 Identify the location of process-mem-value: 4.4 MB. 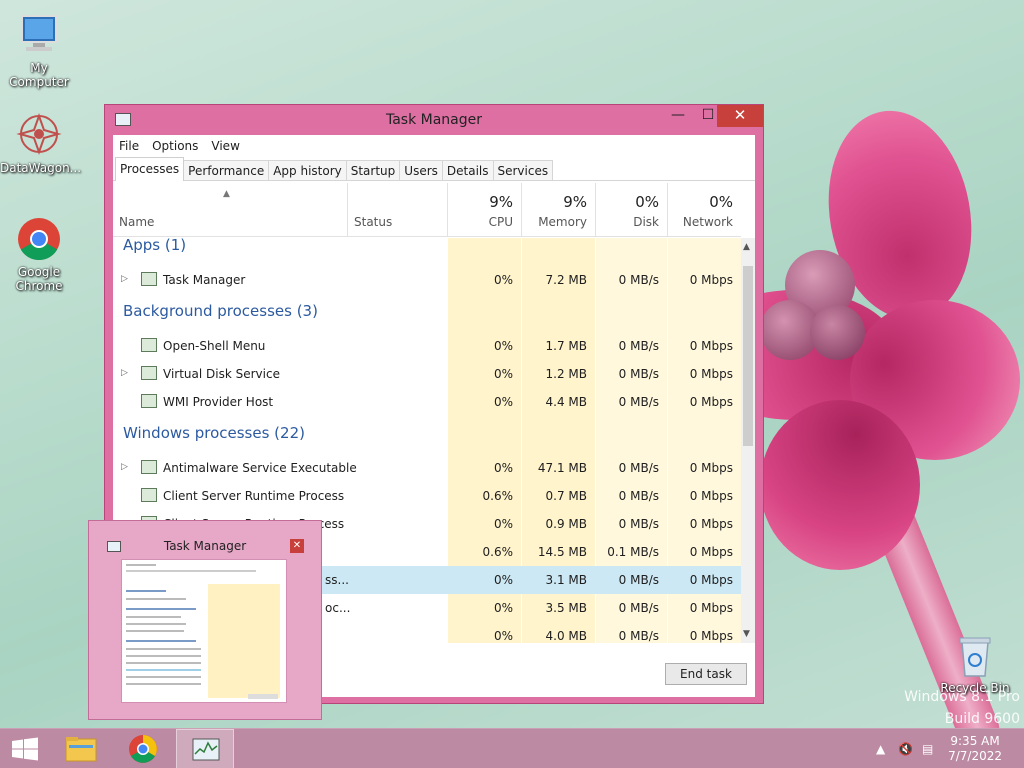
(566, 402).